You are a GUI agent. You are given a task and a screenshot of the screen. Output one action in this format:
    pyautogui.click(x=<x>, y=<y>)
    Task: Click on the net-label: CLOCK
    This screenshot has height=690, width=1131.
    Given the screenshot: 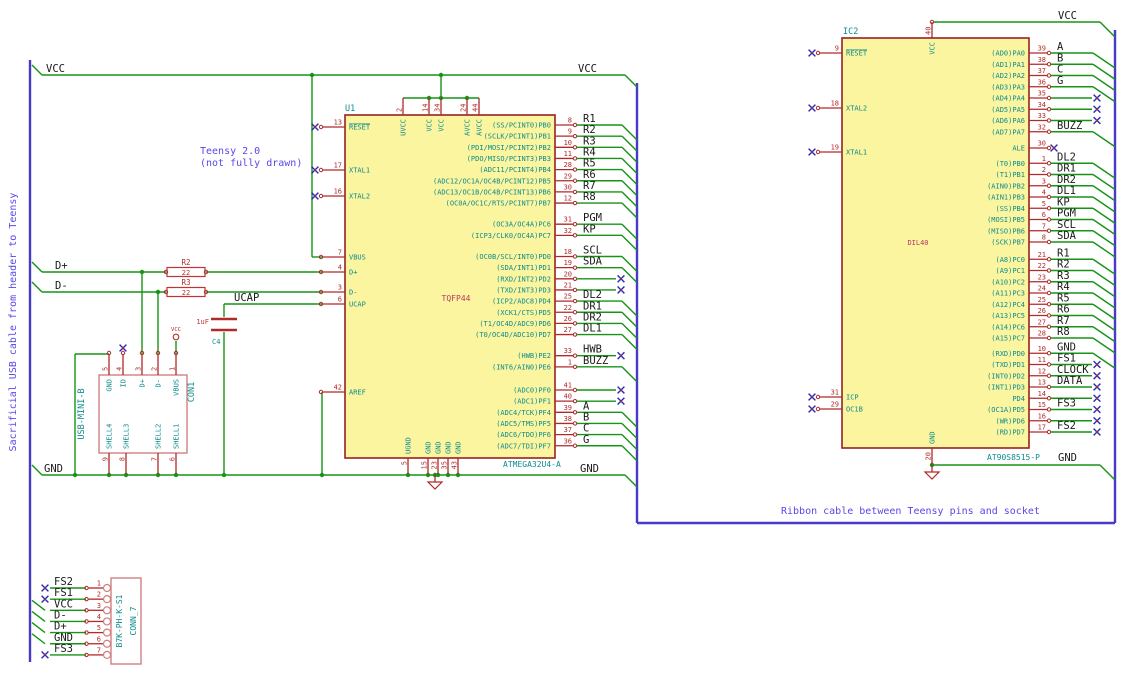 What is the action you would take?
    pyautogui.click(x=1073, y=370)
    